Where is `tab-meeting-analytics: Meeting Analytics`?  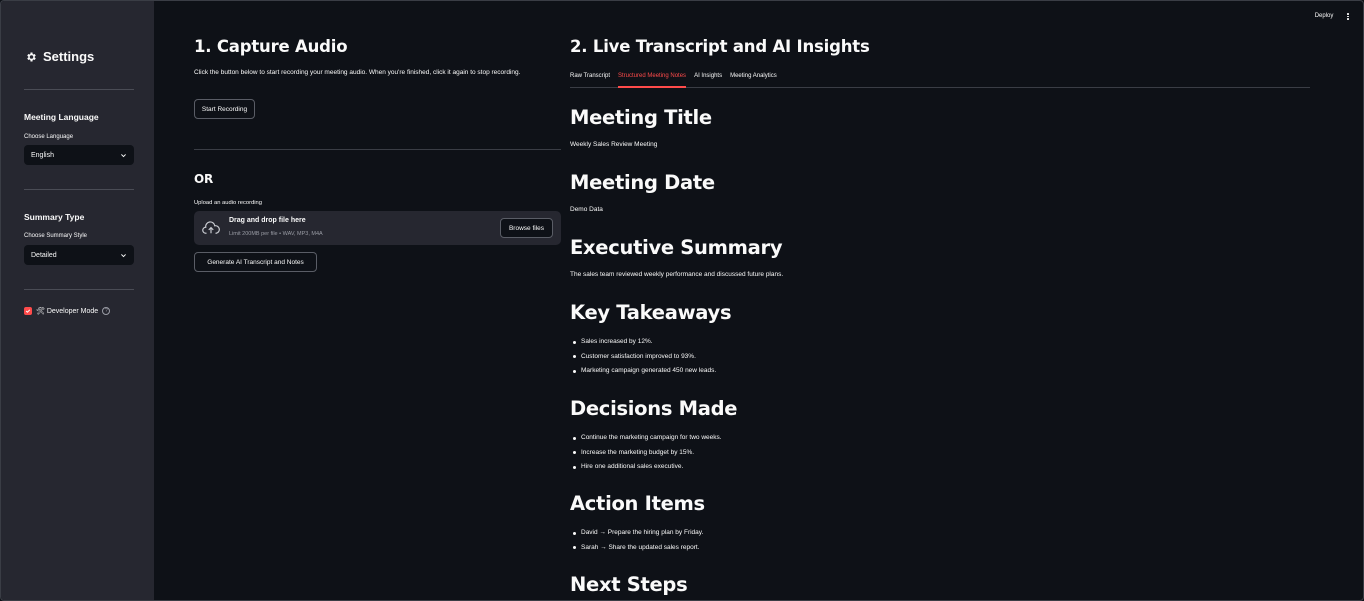
tab-meeting-analytics: Meeting Analytics is located at coordinates (753, 79).